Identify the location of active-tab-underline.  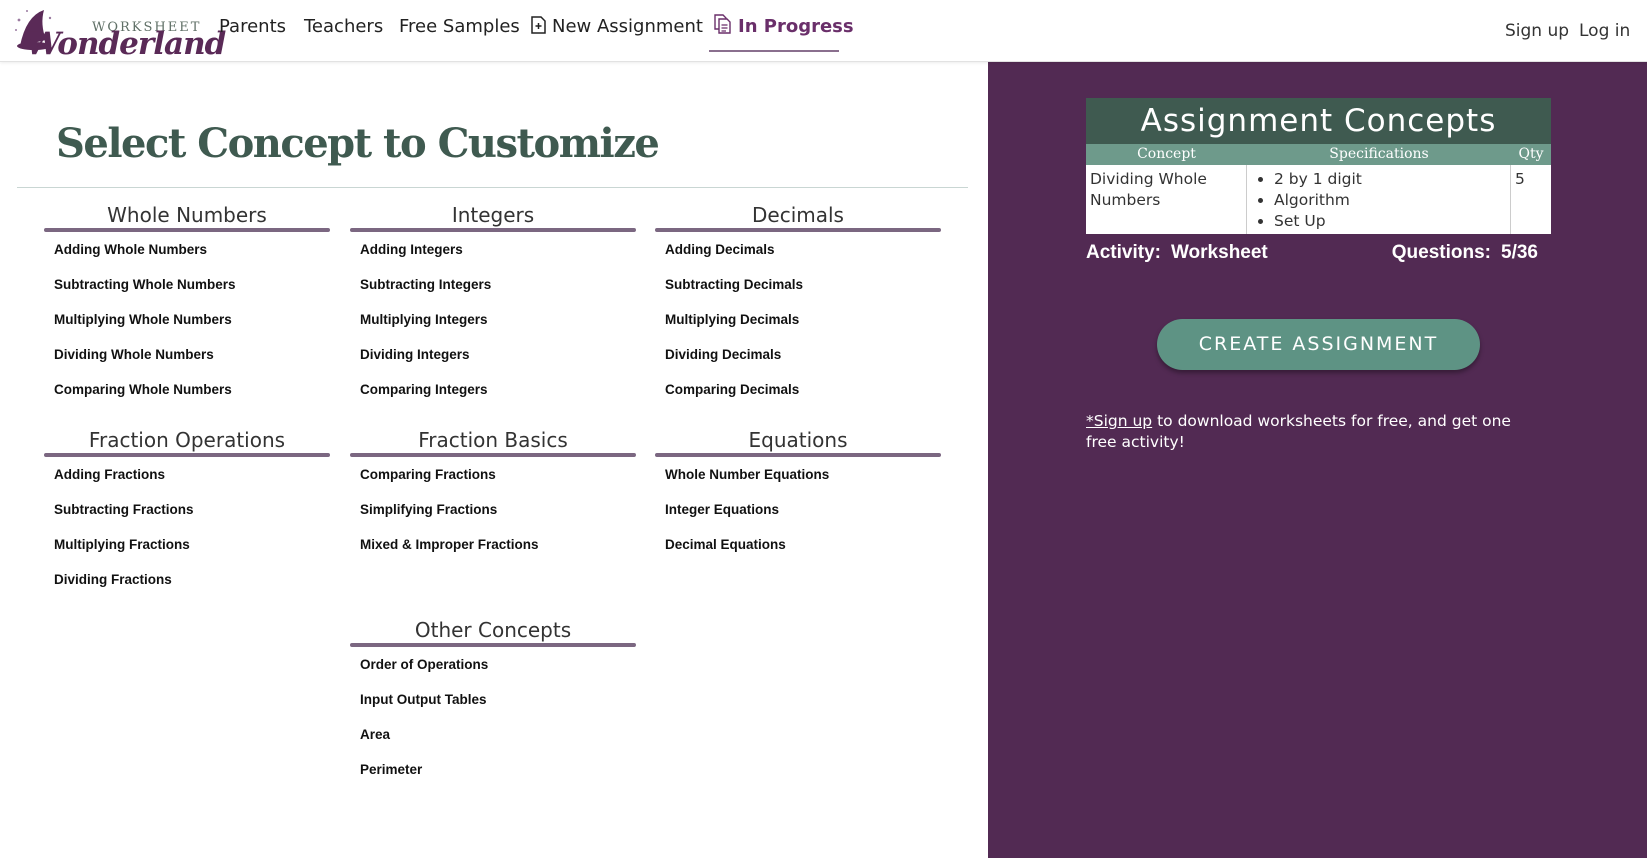
(774, 51).